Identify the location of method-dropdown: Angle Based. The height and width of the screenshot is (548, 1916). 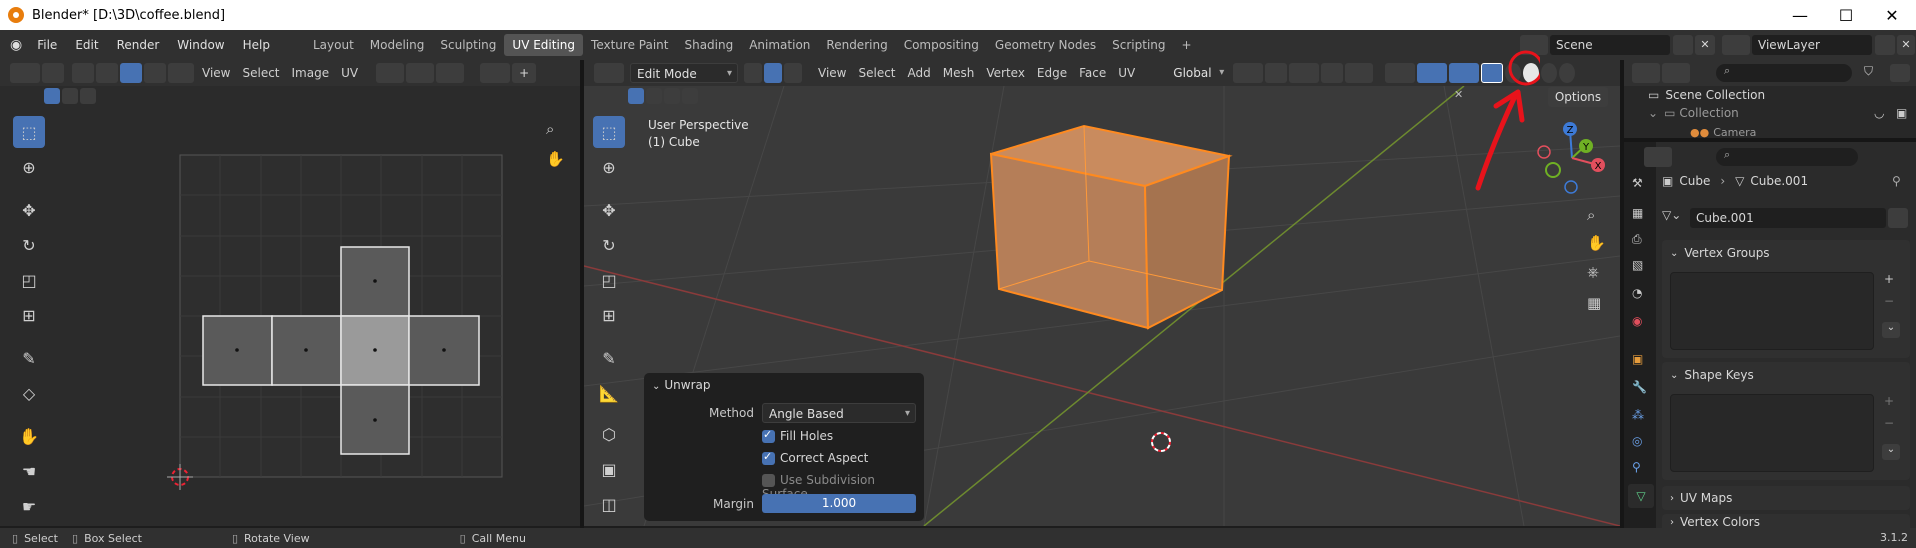
(839, 413).